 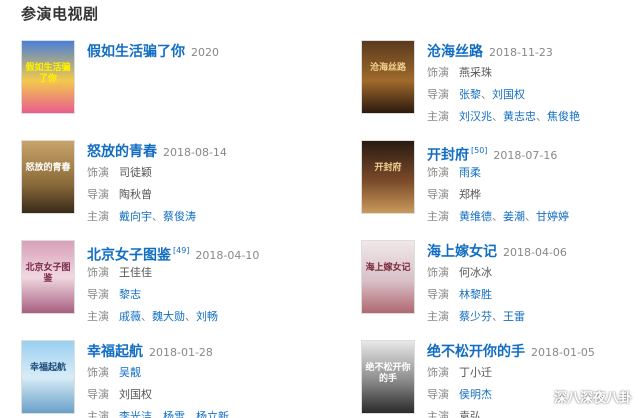 I want to click on meta-links: 林黎胜, so click(x=475, y=294).